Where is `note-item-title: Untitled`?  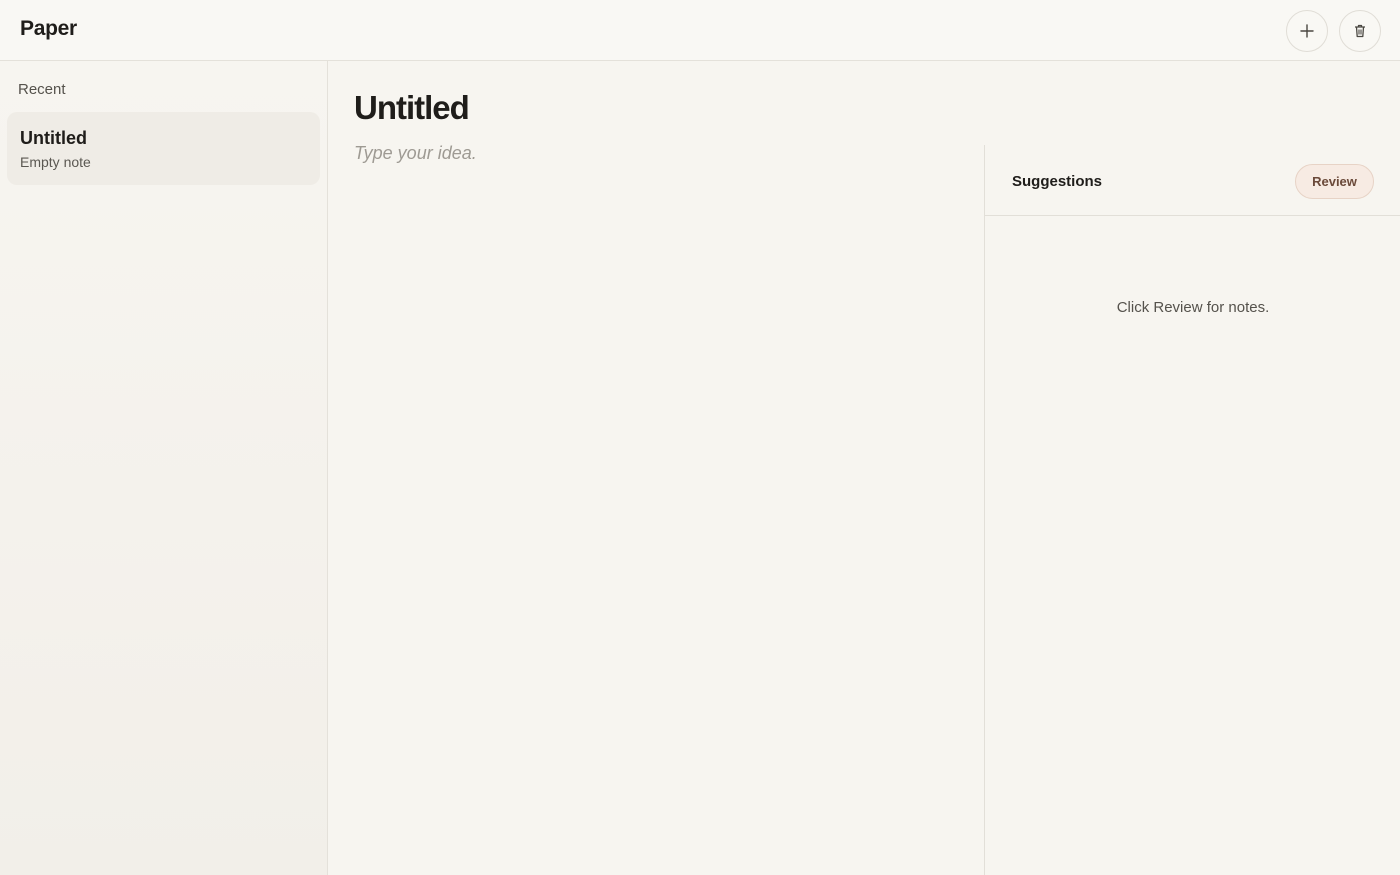
note-item-title: Untitled is located at coordinates (53, 138).